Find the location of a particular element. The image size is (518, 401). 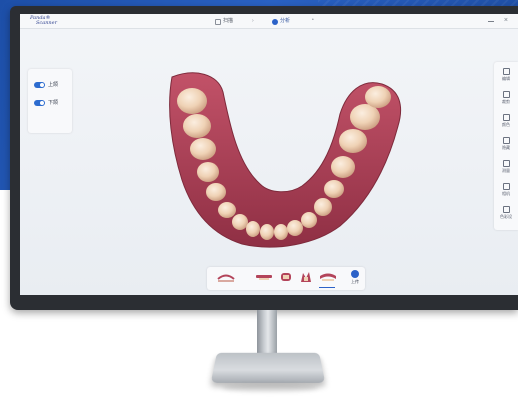

right-toolbar: 编辑 裁剪 颜色 隐藏 测量 相机 色彩设 is located at coordinates (506, 146).